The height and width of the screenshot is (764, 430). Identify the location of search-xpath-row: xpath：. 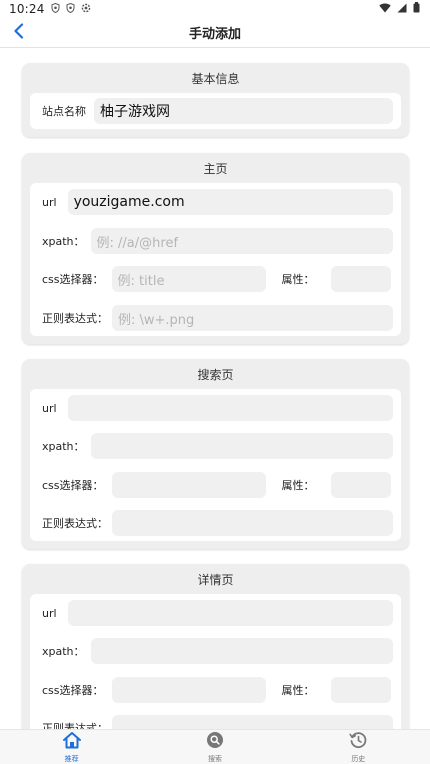
(215, 446).